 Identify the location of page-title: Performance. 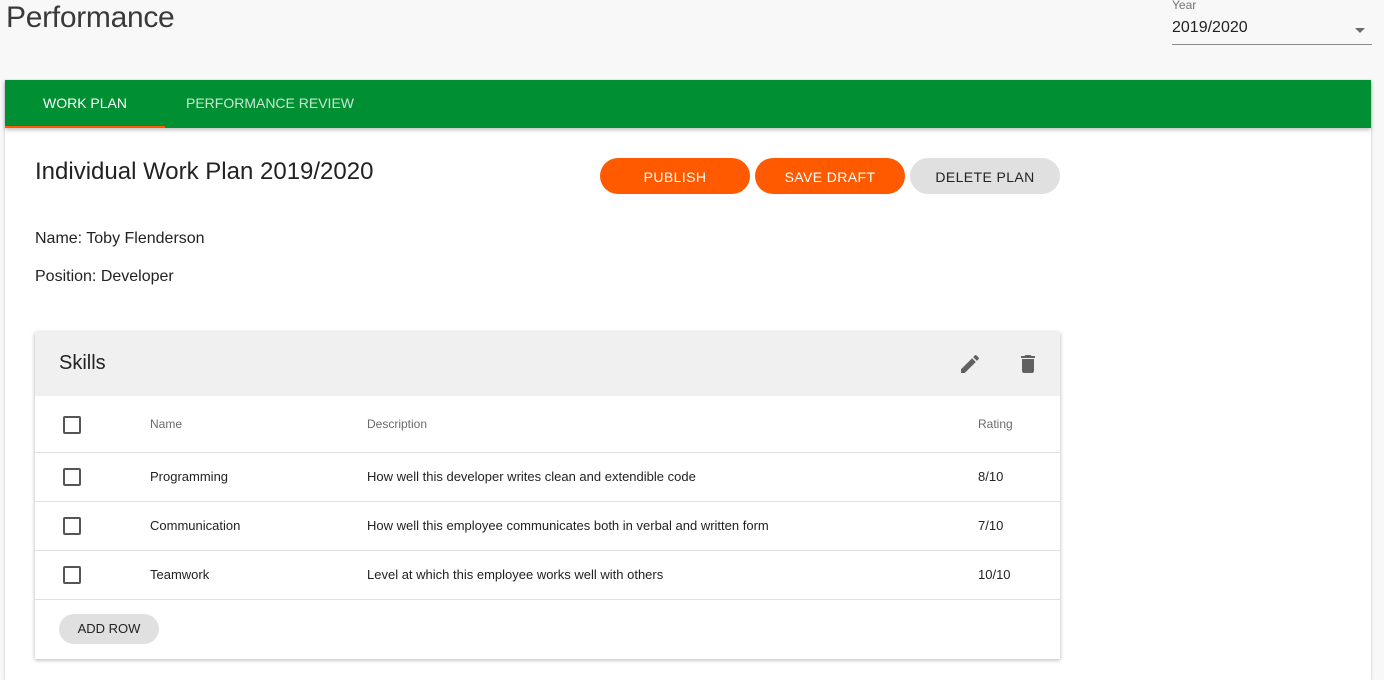
(90, 17).